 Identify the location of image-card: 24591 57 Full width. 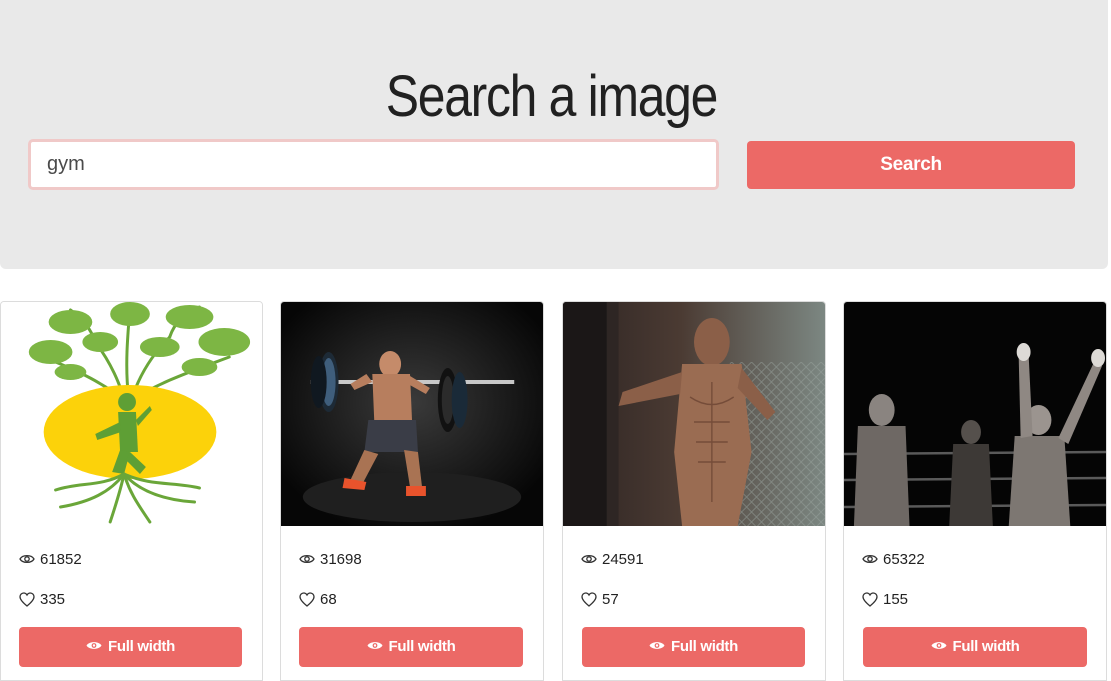
(694, 491).